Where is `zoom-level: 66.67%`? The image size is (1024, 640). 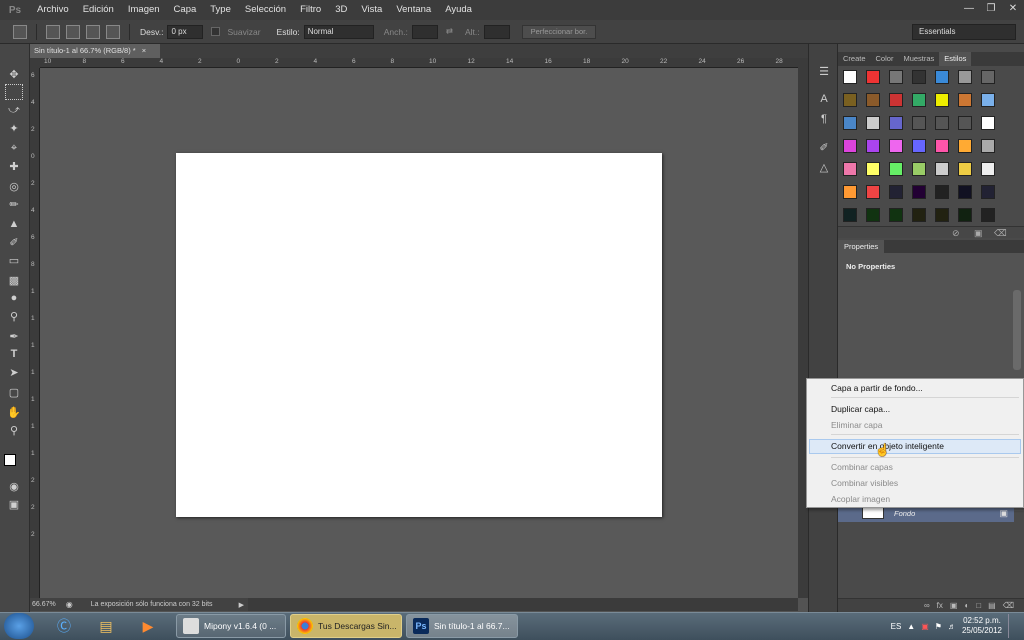 zoom-level: 66.67% is located at coordinates (44, 604).